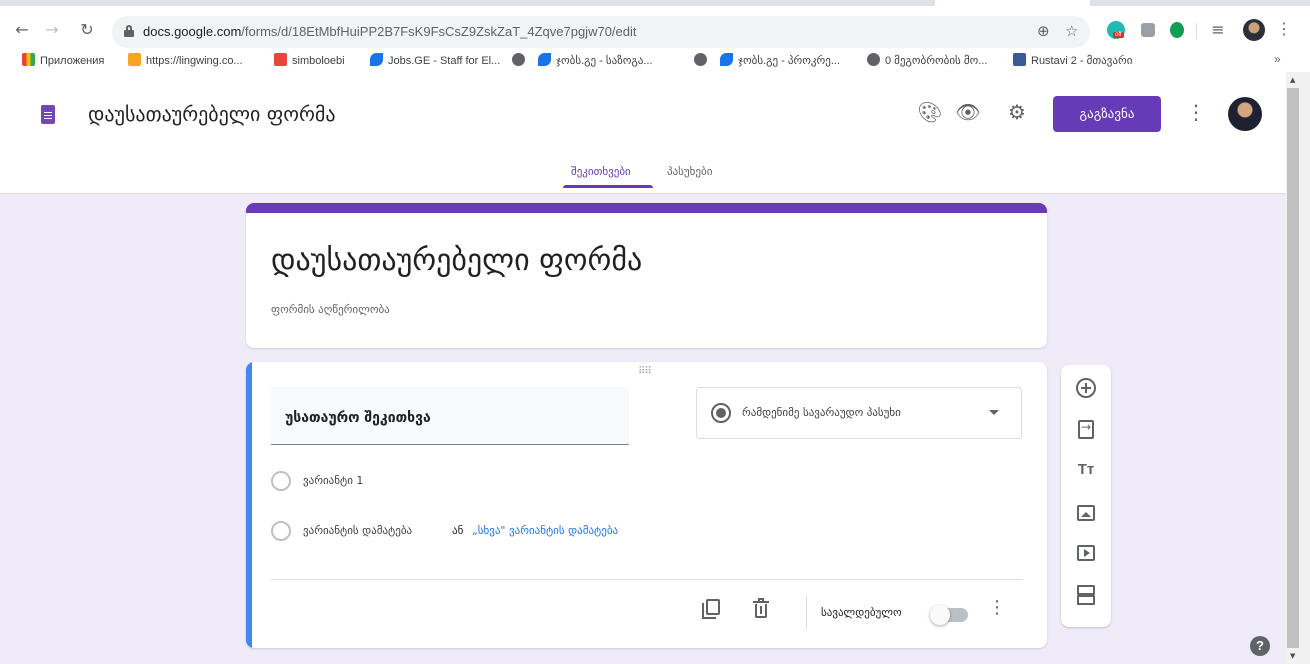  What do you see at coordinates (1293, 368) in the screenshot?
I see `scrollbar-thumb` at bounding box center [1293, 368].